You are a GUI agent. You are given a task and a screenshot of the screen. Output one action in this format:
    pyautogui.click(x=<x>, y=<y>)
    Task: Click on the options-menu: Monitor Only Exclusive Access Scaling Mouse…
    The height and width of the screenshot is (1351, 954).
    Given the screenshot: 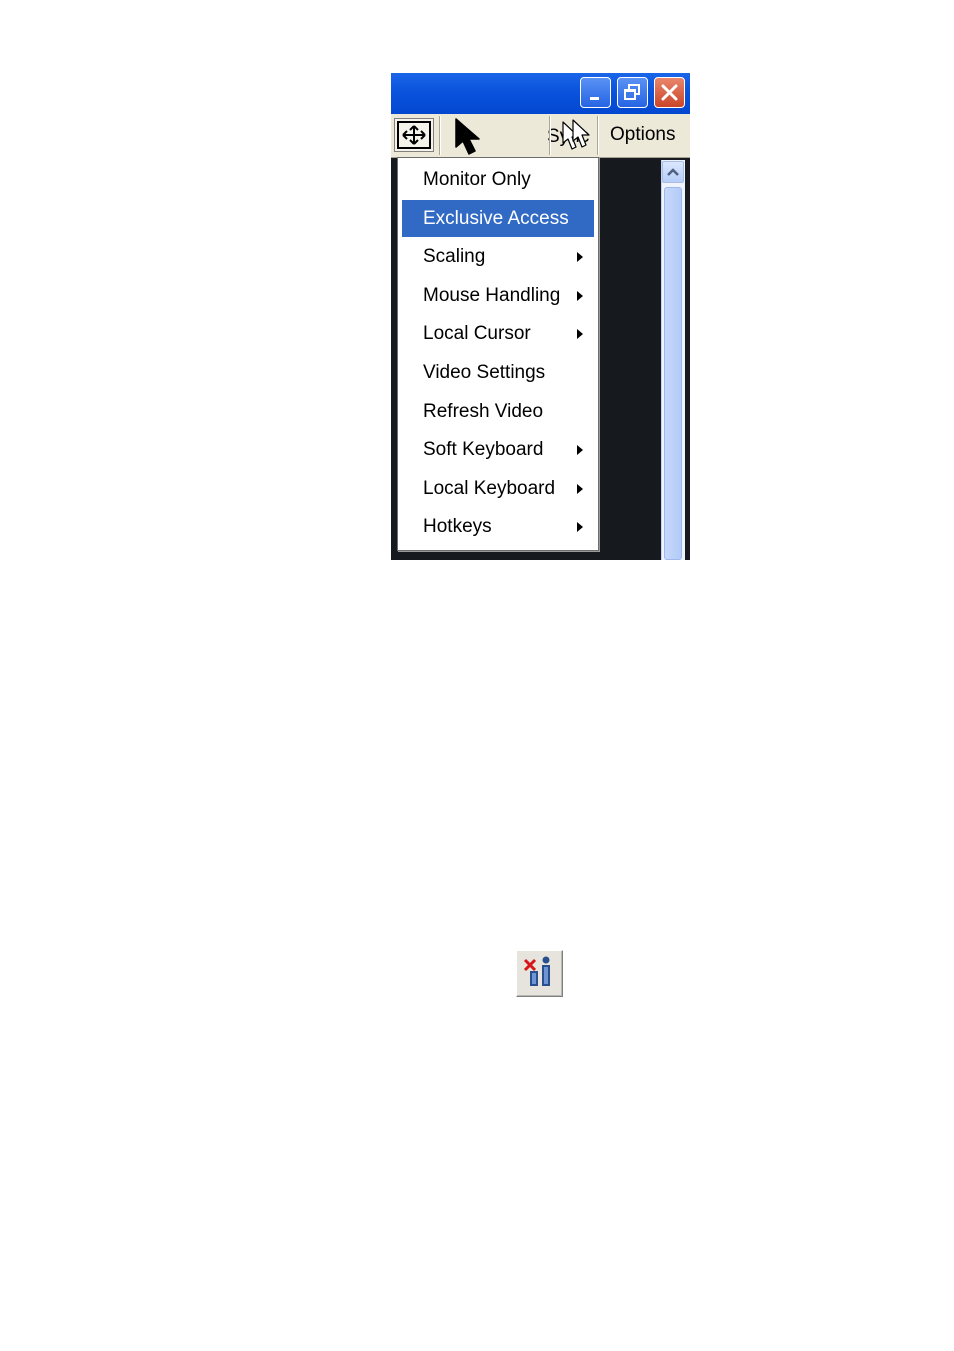 What is the action you would take?
    pyautogui.click(x=498, y=354)
    